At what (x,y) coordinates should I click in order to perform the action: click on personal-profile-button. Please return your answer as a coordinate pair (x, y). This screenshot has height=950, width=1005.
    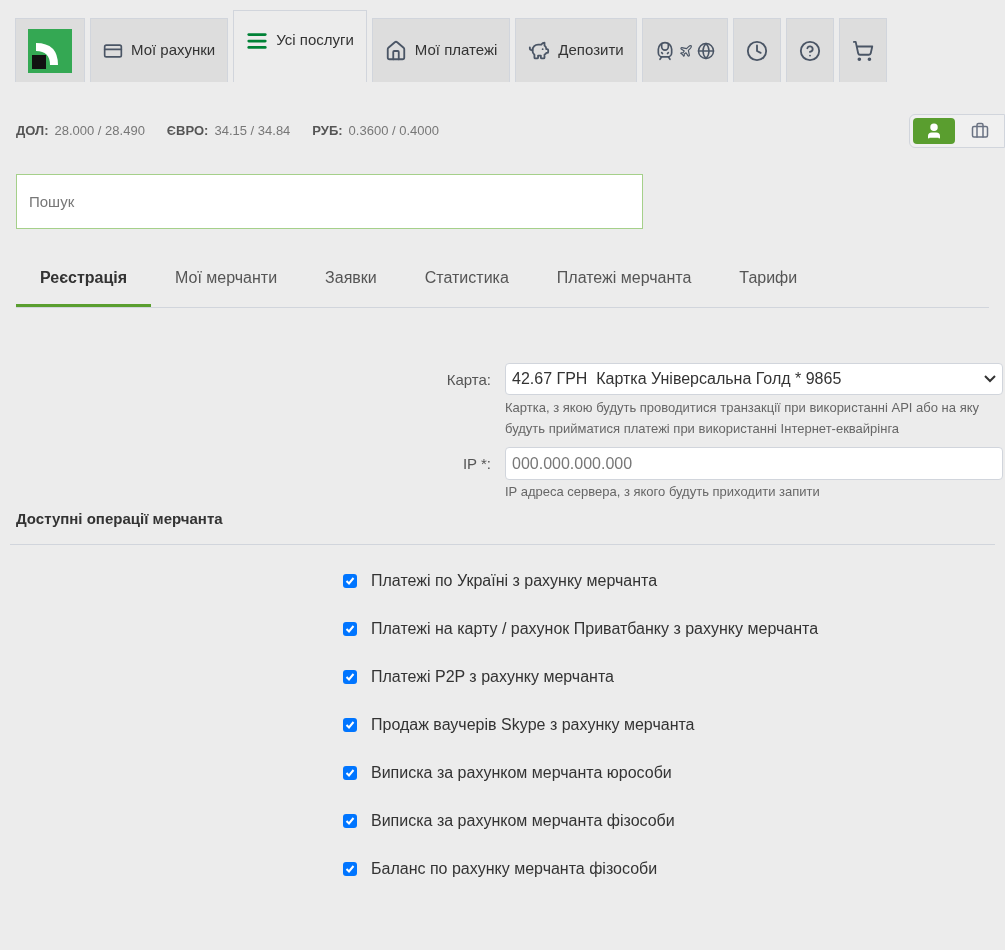
    Looking at the image, I should click on (934, 131).